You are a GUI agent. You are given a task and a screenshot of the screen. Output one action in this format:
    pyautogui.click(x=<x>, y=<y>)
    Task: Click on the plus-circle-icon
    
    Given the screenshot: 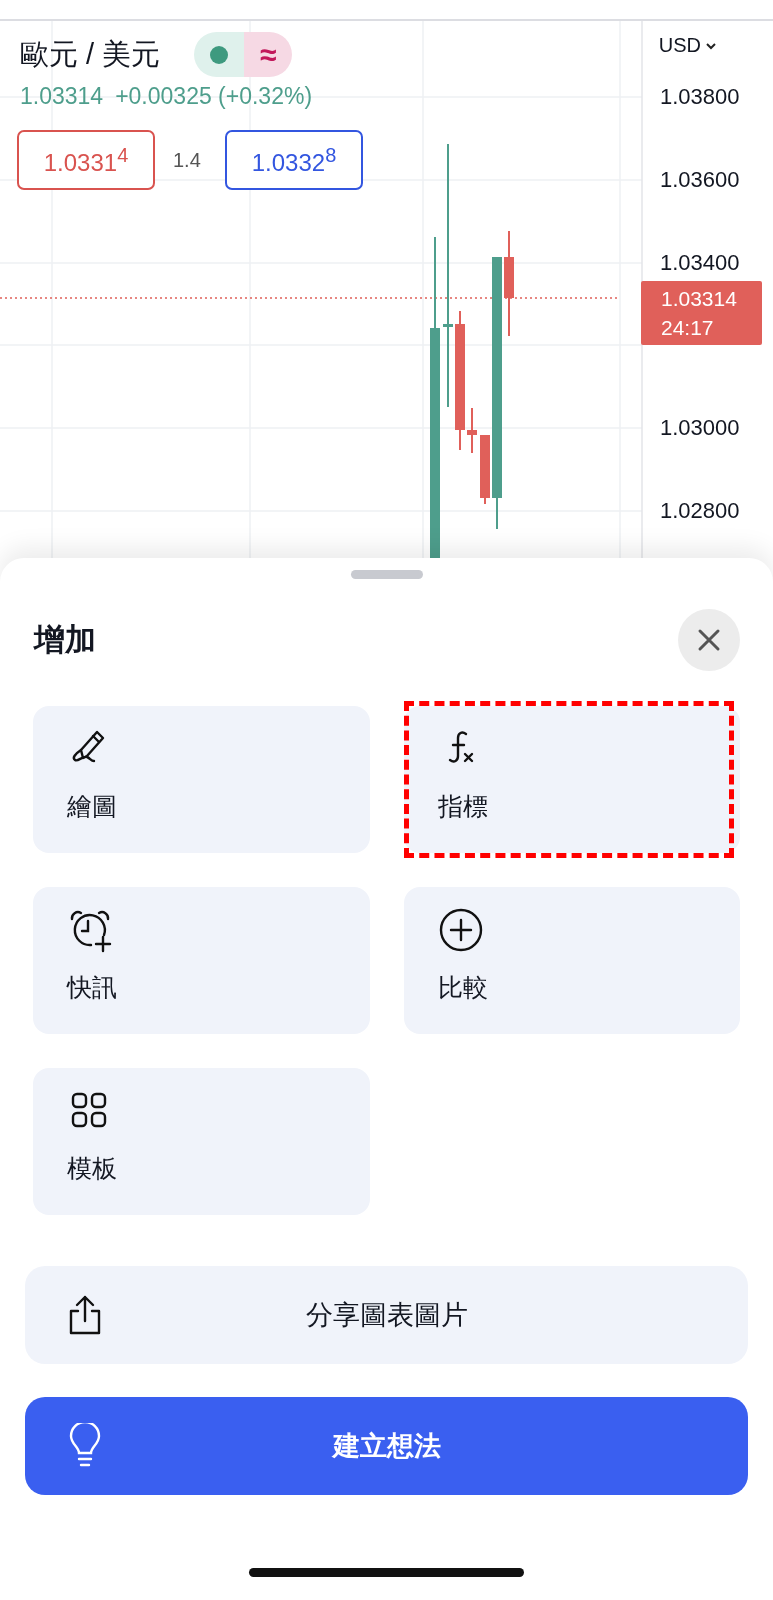 What is the action you would take?
    pyautogui.click(x=460, y=930)
    